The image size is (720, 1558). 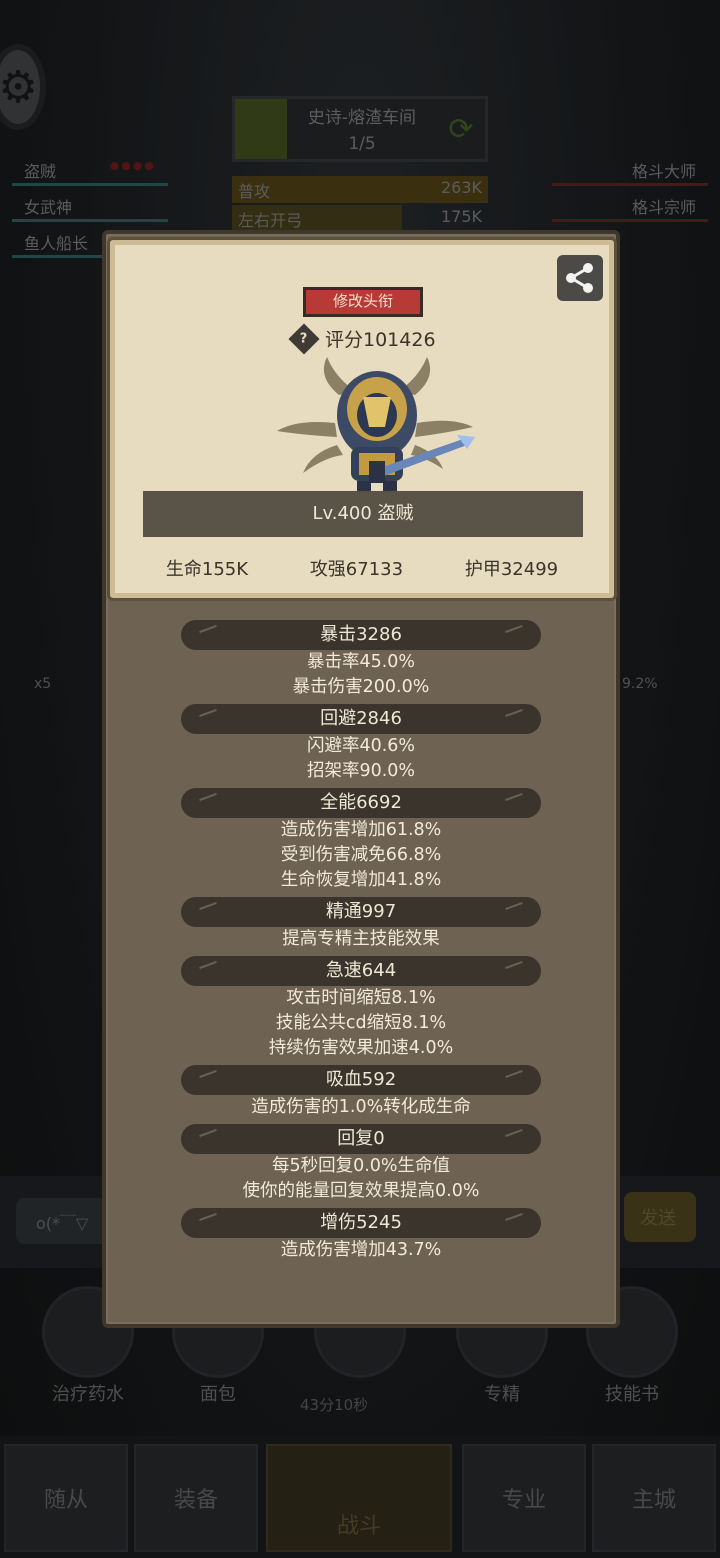 I want to click on level-name-bar: Lv.400 盗贼, so click(x=363, y=514).